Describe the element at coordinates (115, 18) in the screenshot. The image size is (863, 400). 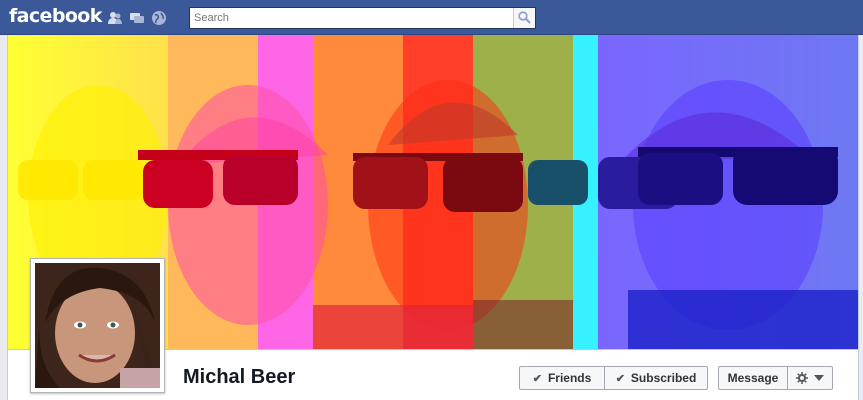
I see `friend-requests-icon` at that location.